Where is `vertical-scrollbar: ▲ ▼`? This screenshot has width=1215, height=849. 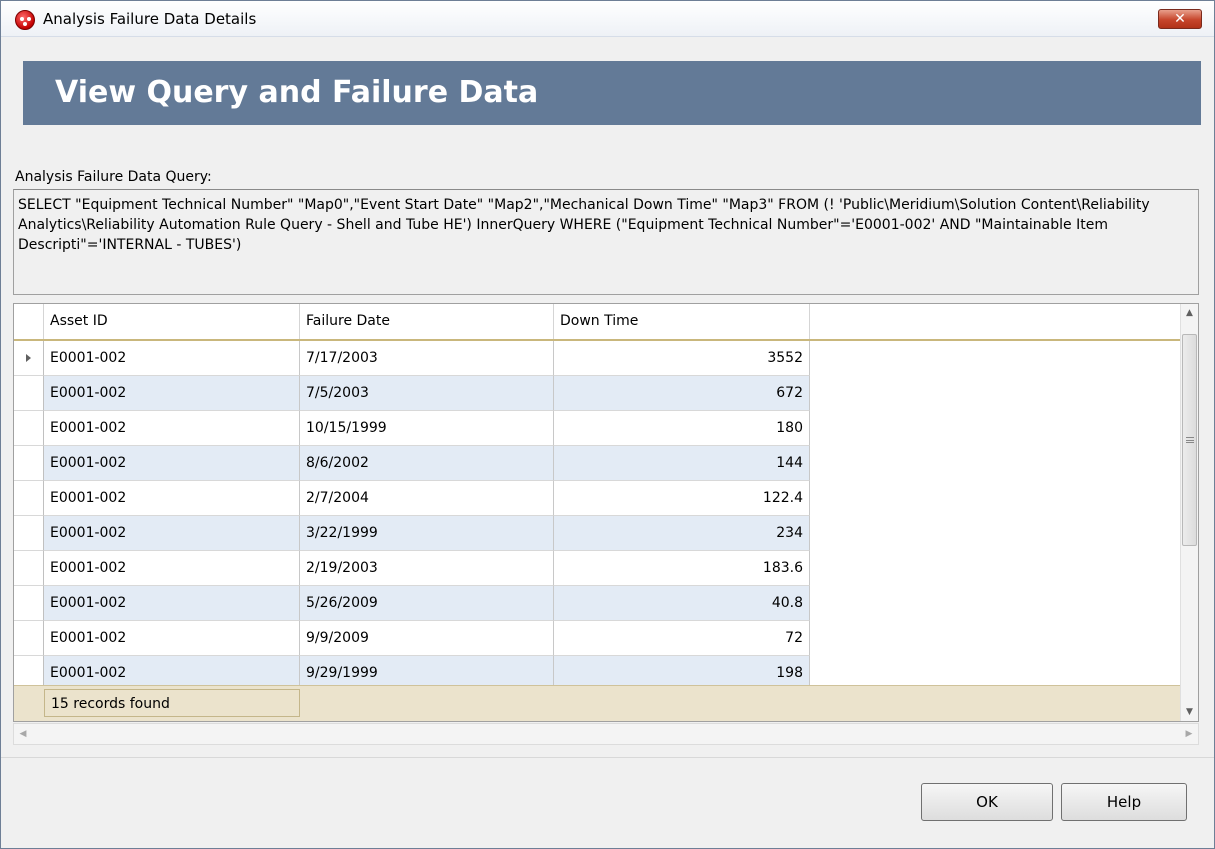 vertical-scrollbar: ▲ ▼ is located at coordinates (1189, 512).